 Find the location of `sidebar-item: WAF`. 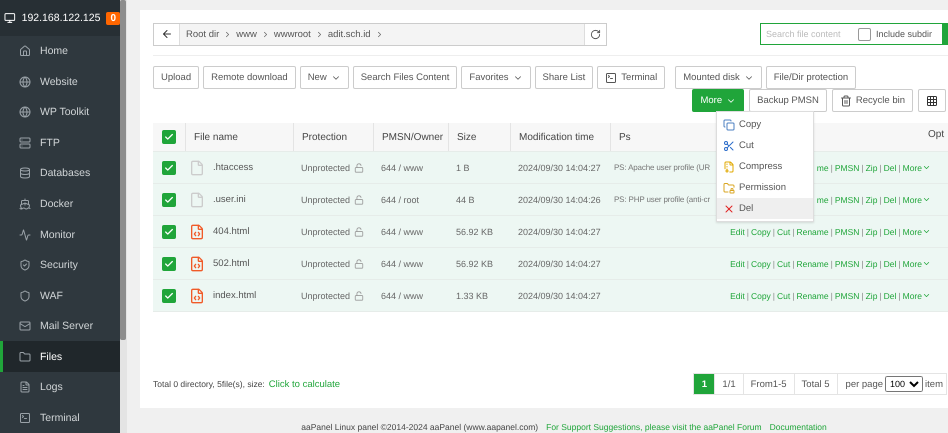

sidebar-item: WAF is located at coordinates (60, 295).